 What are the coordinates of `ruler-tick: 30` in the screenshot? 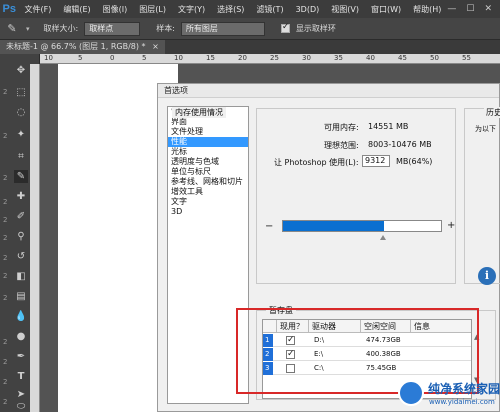 It's located at (306, 58).